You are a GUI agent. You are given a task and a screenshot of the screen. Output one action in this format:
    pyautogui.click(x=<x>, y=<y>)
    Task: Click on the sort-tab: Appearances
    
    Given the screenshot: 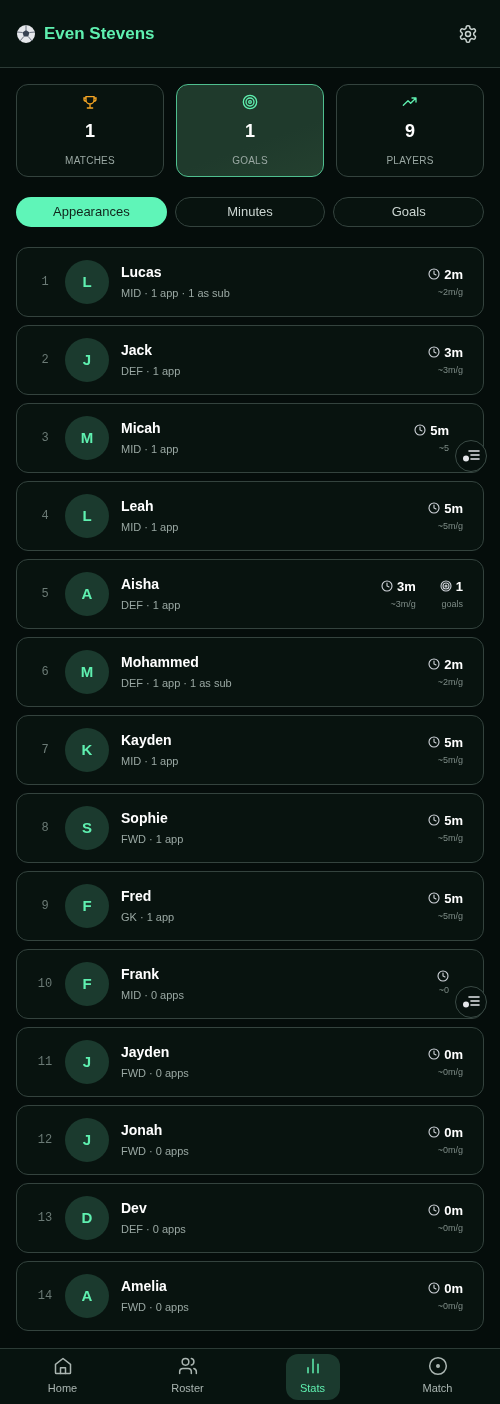 What is the action you would take?
    pyautogui.click(x=91, y=212)
    